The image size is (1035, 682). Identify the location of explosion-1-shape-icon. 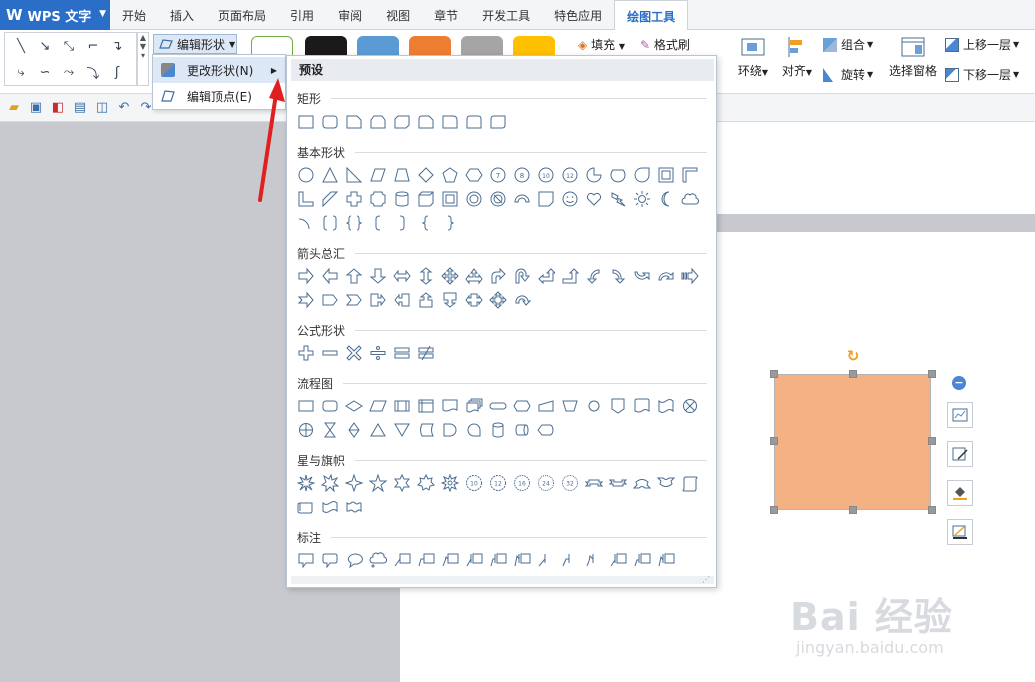
(306, 483).